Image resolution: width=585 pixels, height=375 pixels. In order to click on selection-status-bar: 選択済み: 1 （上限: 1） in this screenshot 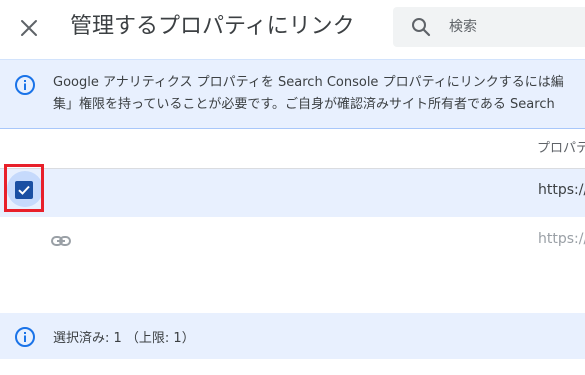, I will do `click(292, 336)`.